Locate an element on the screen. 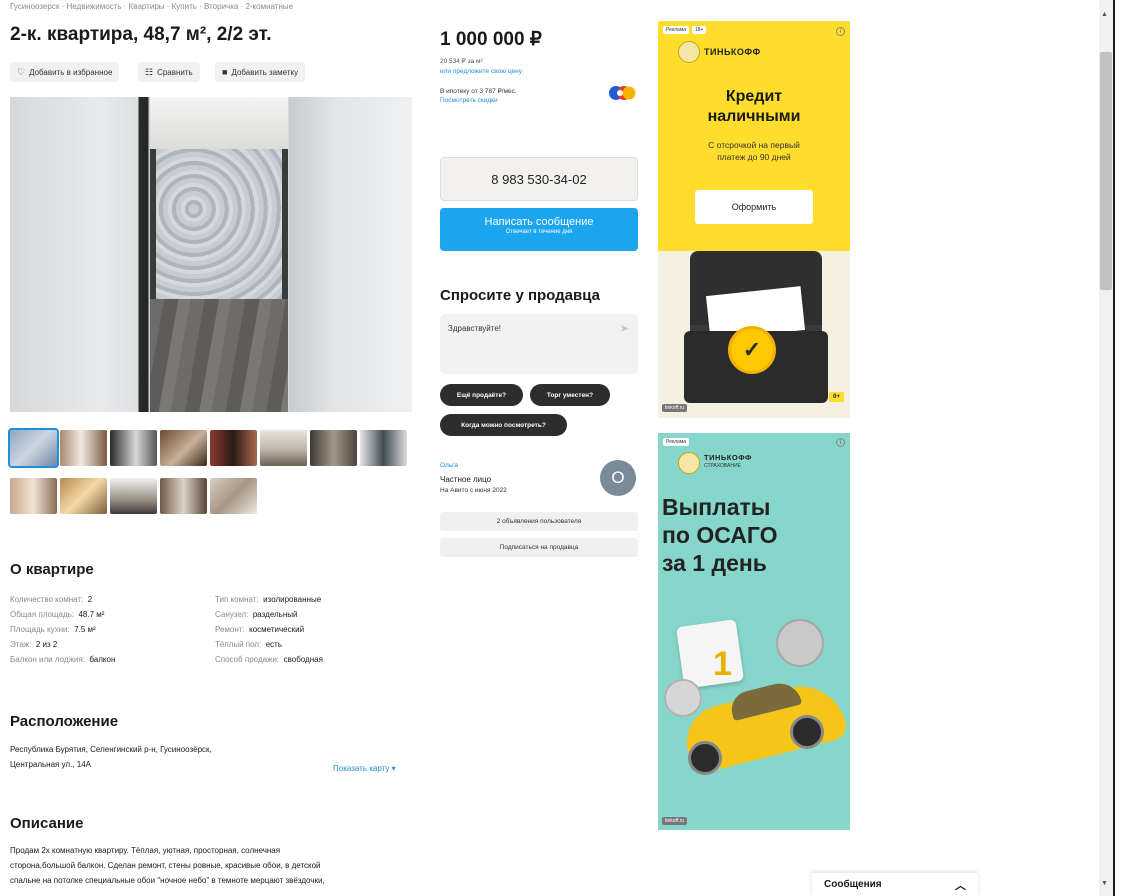 The image size is (1123, 896). ask-seller-input: Здравствуйте! ➤ is located at coordinates (539, 344).